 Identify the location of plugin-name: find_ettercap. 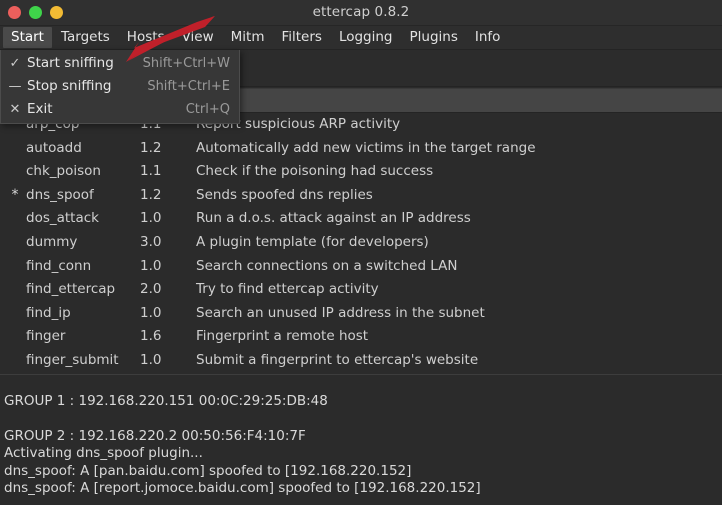
(71, 289).